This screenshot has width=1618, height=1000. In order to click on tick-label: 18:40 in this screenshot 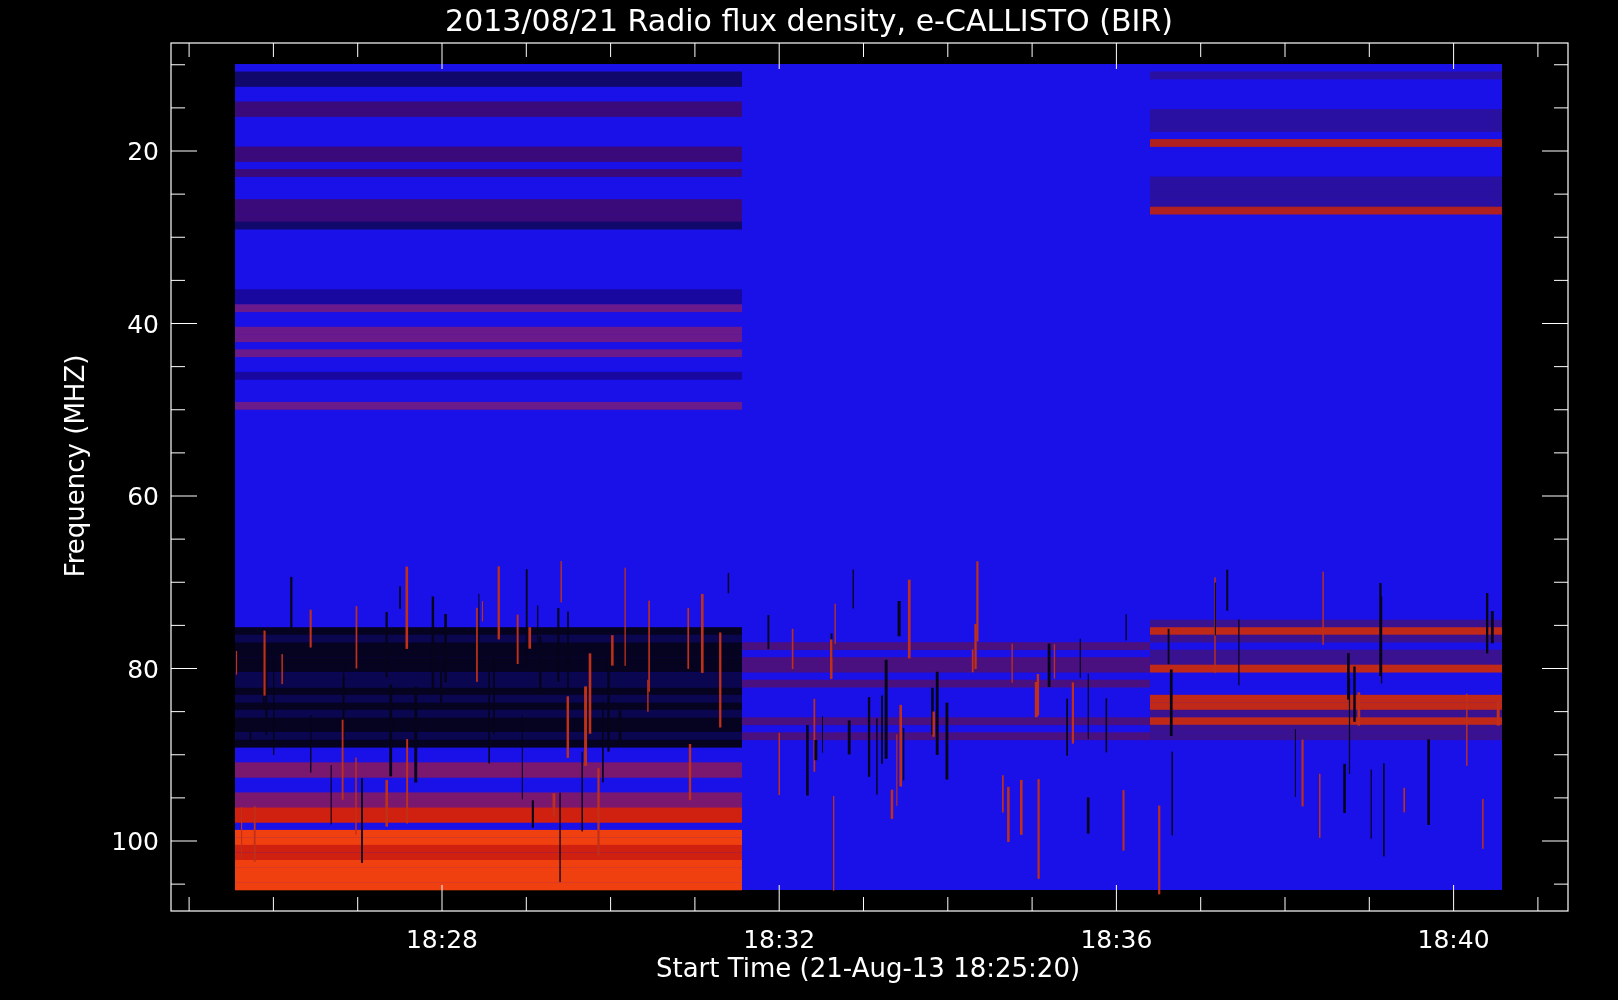, I will do `click(1453, 939)`.